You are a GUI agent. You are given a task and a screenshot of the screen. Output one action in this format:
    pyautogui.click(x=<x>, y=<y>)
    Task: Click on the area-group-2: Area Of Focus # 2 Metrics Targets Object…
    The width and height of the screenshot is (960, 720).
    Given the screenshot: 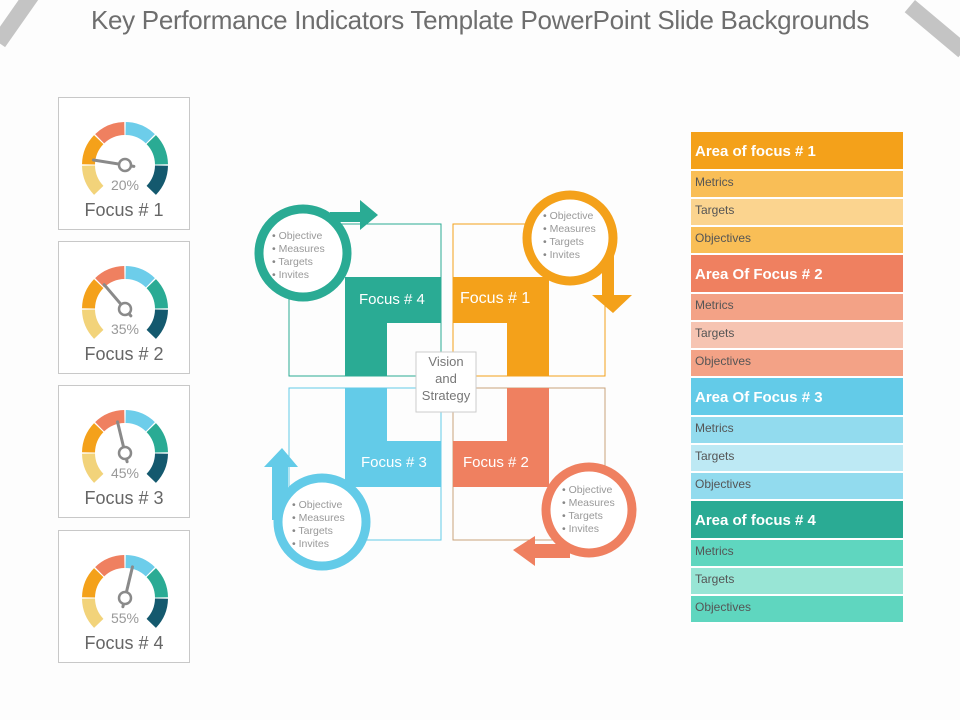 What is the action you would take?
    pyautogui.click(x=797, y=316)
    